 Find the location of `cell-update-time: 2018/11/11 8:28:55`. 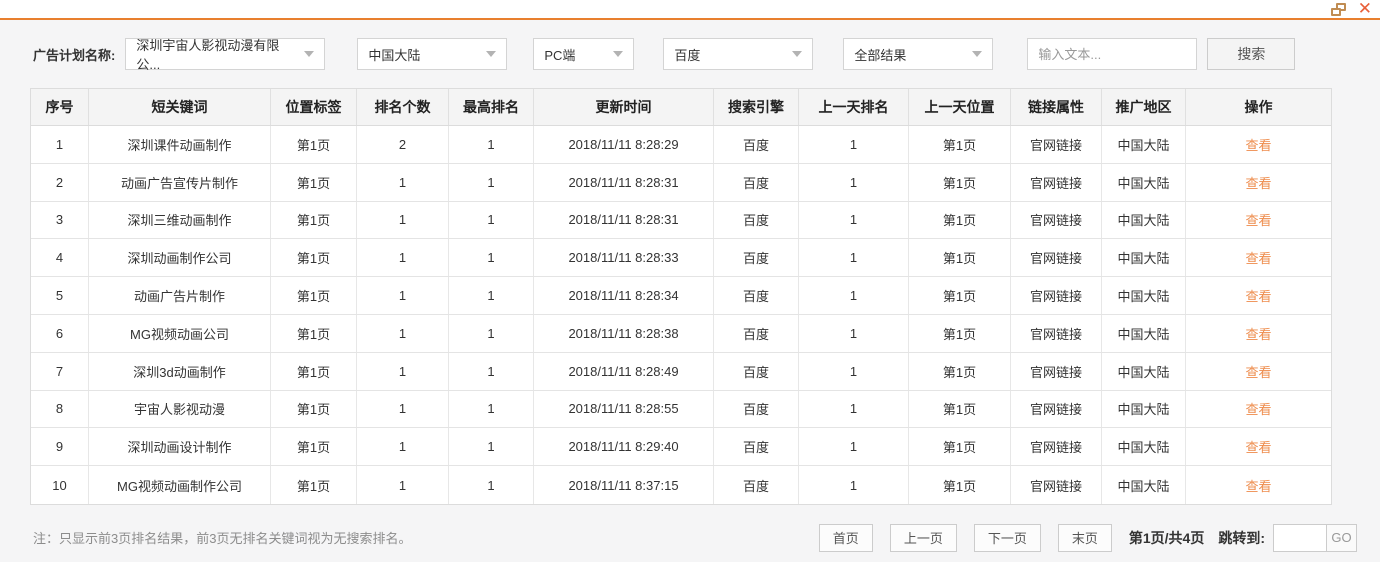

cell-update-time: 2018/11/11 8:28:55 is located at coordinates (624, 409).